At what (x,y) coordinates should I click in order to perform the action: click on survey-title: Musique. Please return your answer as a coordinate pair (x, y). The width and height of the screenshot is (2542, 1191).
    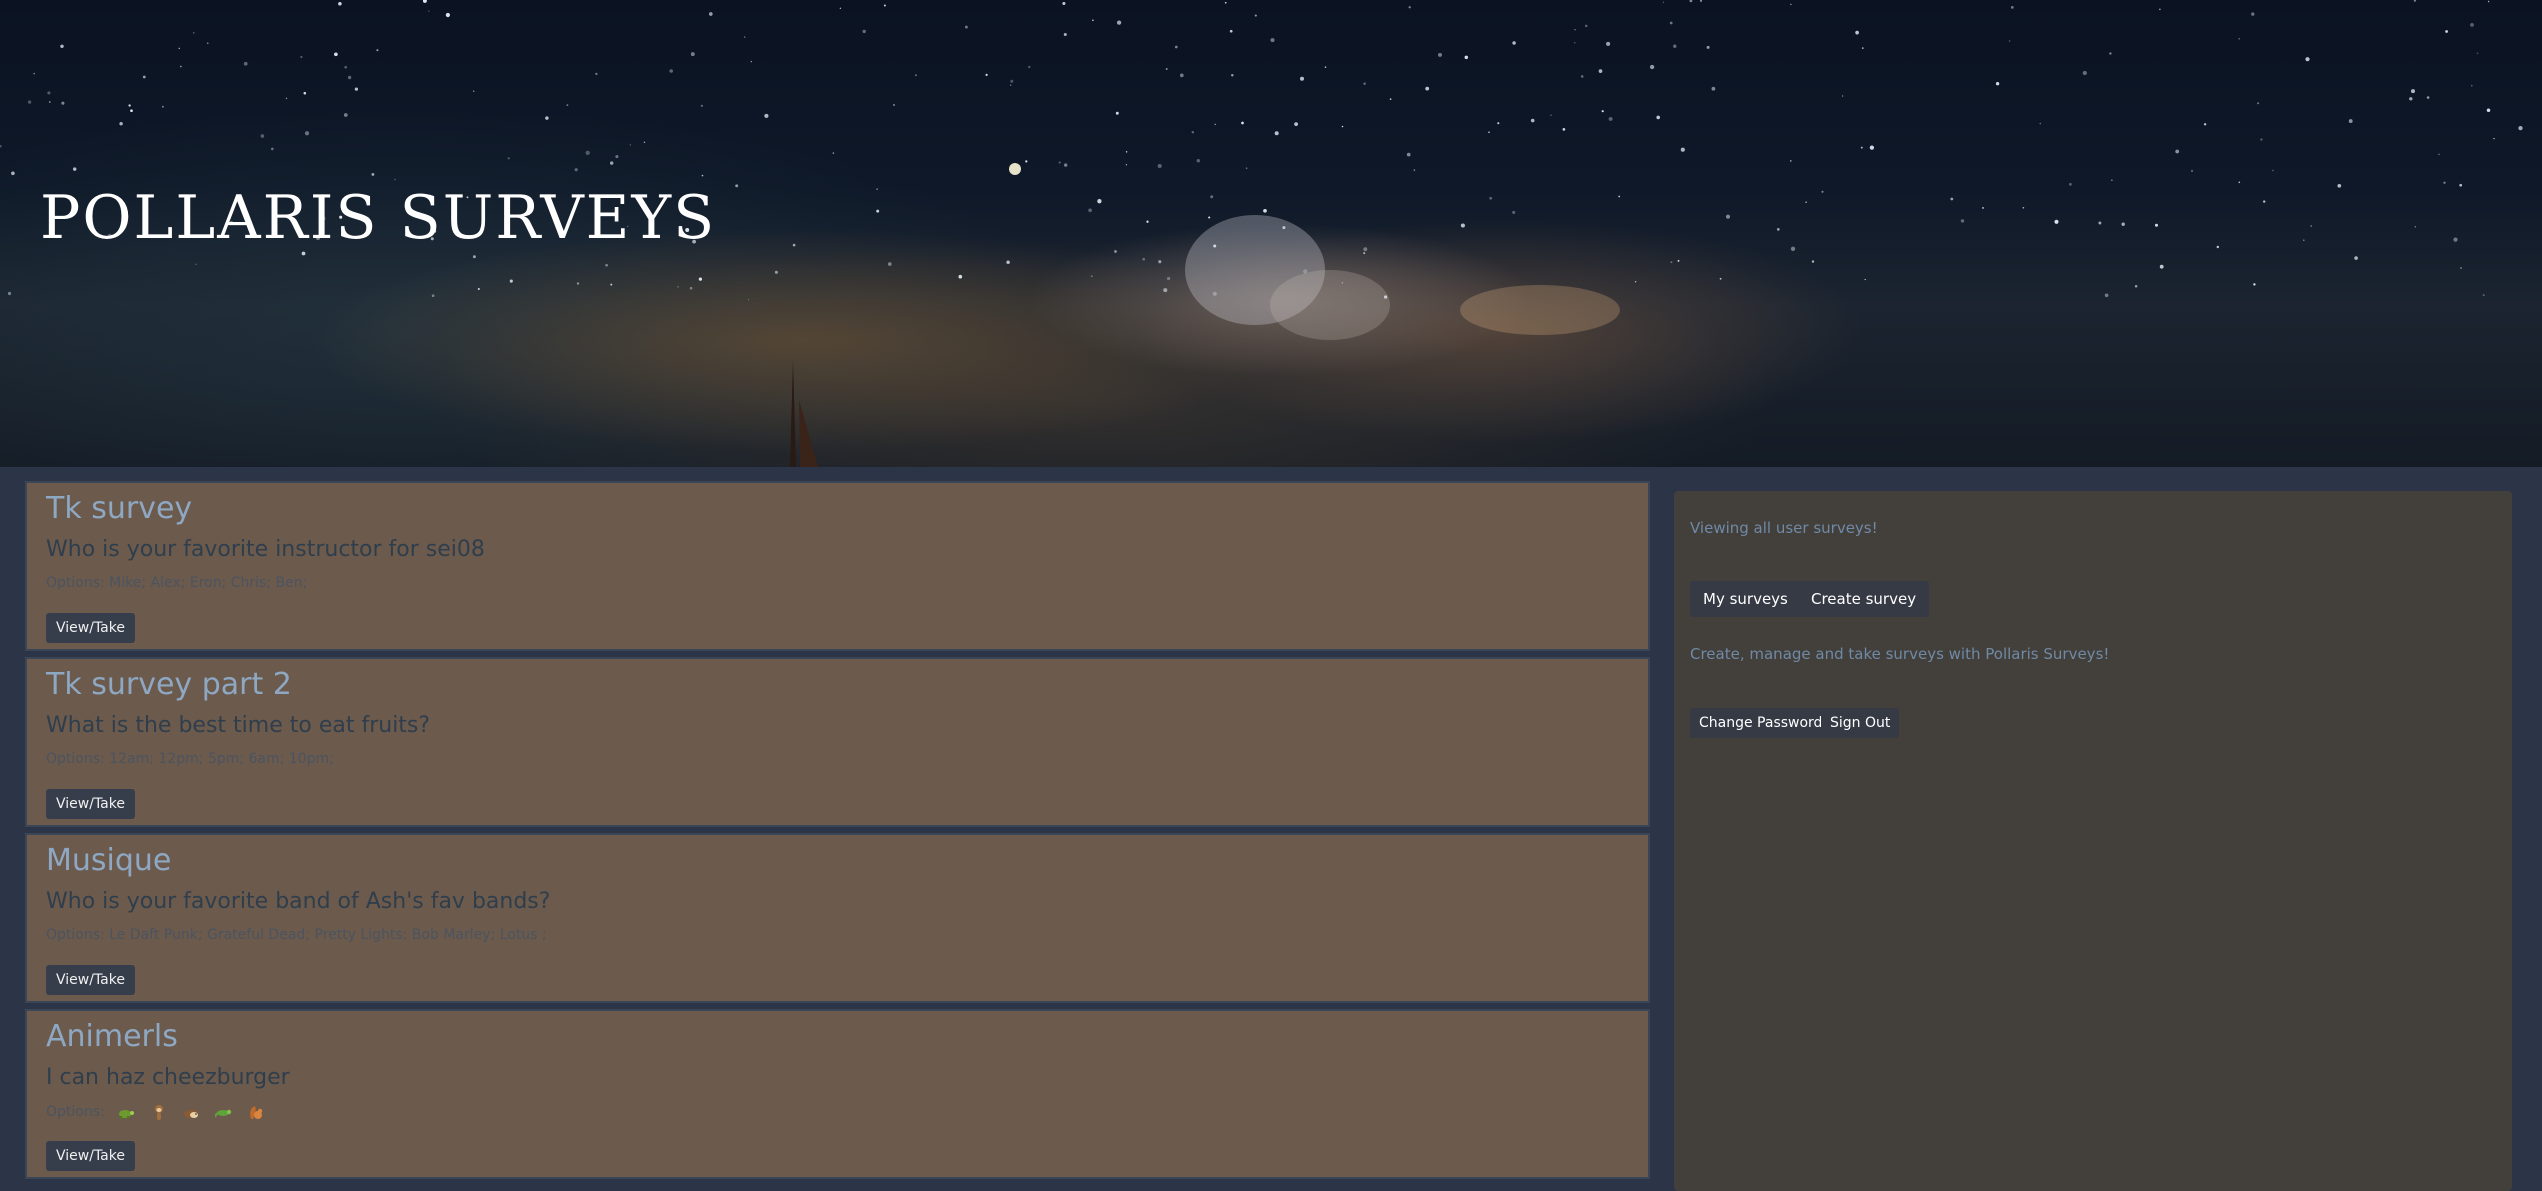
    Looking at the image, I should click on (109, 860).